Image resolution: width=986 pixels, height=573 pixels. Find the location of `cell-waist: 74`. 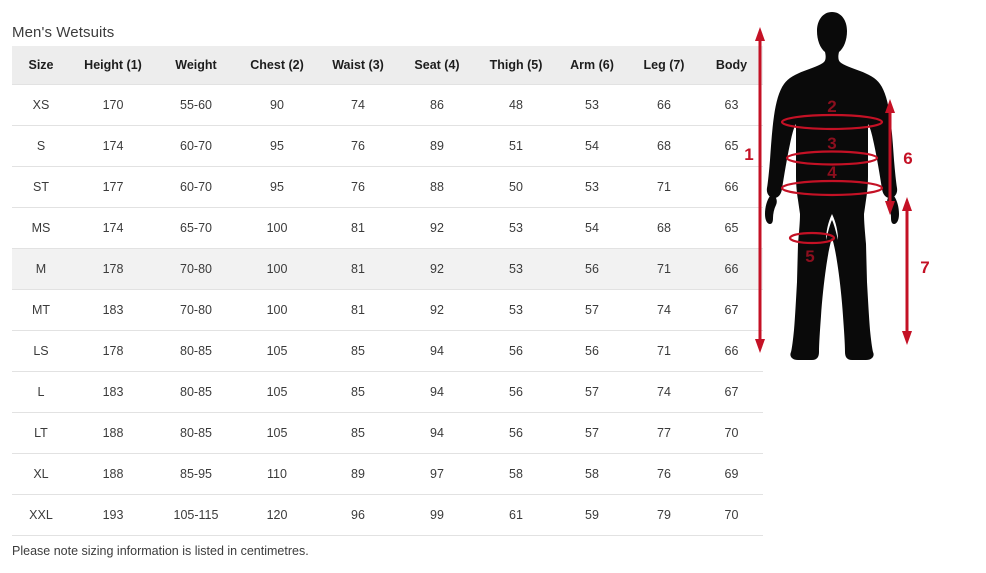

cell-waist: 74 is located at coordinates (358, 105).